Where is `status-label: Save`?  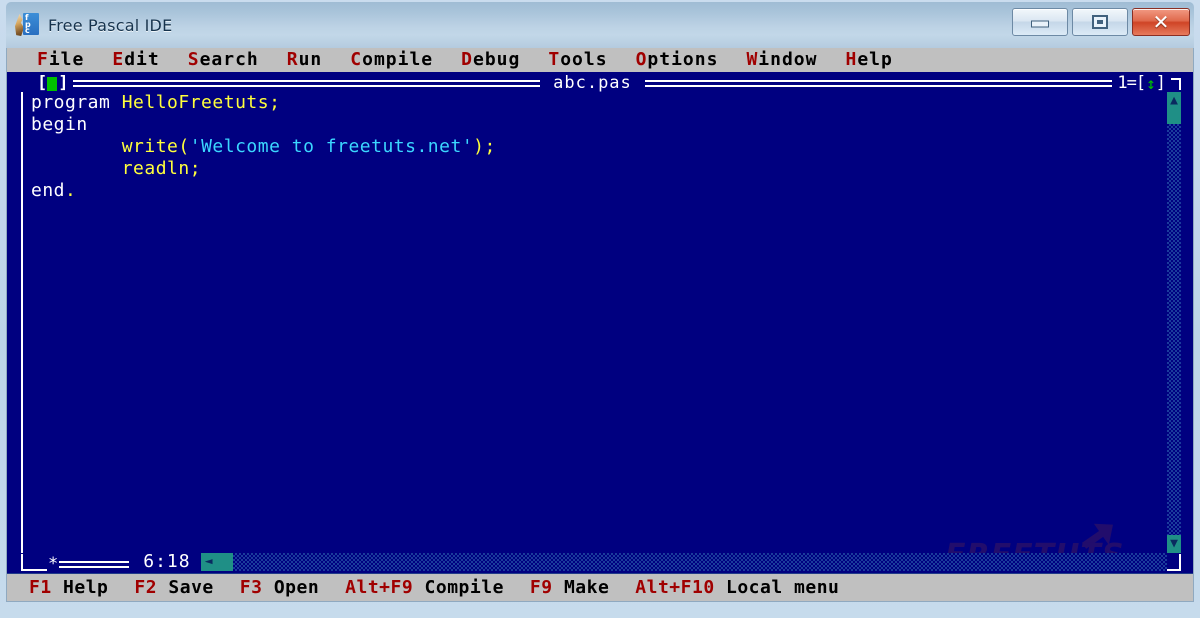 status-label: Save is located at coordinates (191, 587).